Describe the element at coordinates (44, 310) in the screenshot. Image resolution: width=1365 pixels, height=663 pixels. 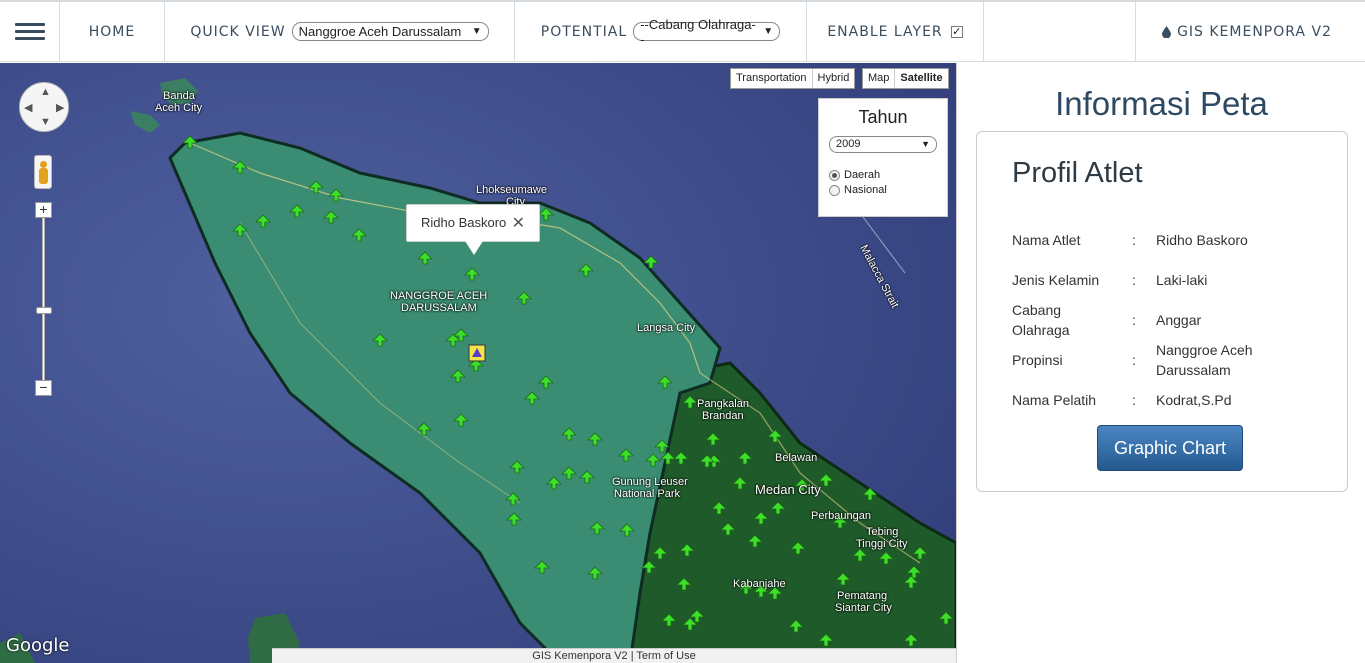
I see `zoom-slider-handle` at that location.